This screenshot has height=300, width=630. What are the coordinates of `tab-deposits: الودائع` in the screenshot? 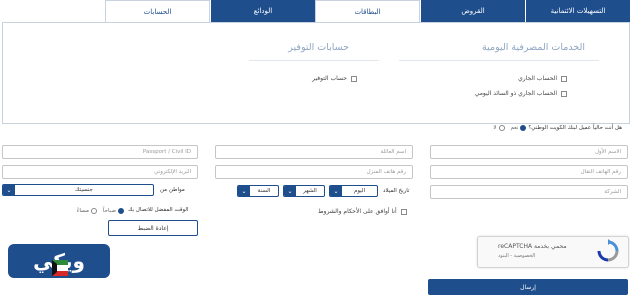 It's located at (262, 11).